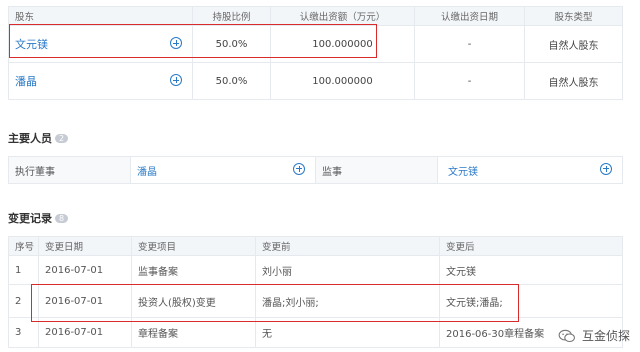  What do you see at coordinates (193, 270) in the screenshot?
I see `row-item: 监事备案` at bounding box center [193, 270].